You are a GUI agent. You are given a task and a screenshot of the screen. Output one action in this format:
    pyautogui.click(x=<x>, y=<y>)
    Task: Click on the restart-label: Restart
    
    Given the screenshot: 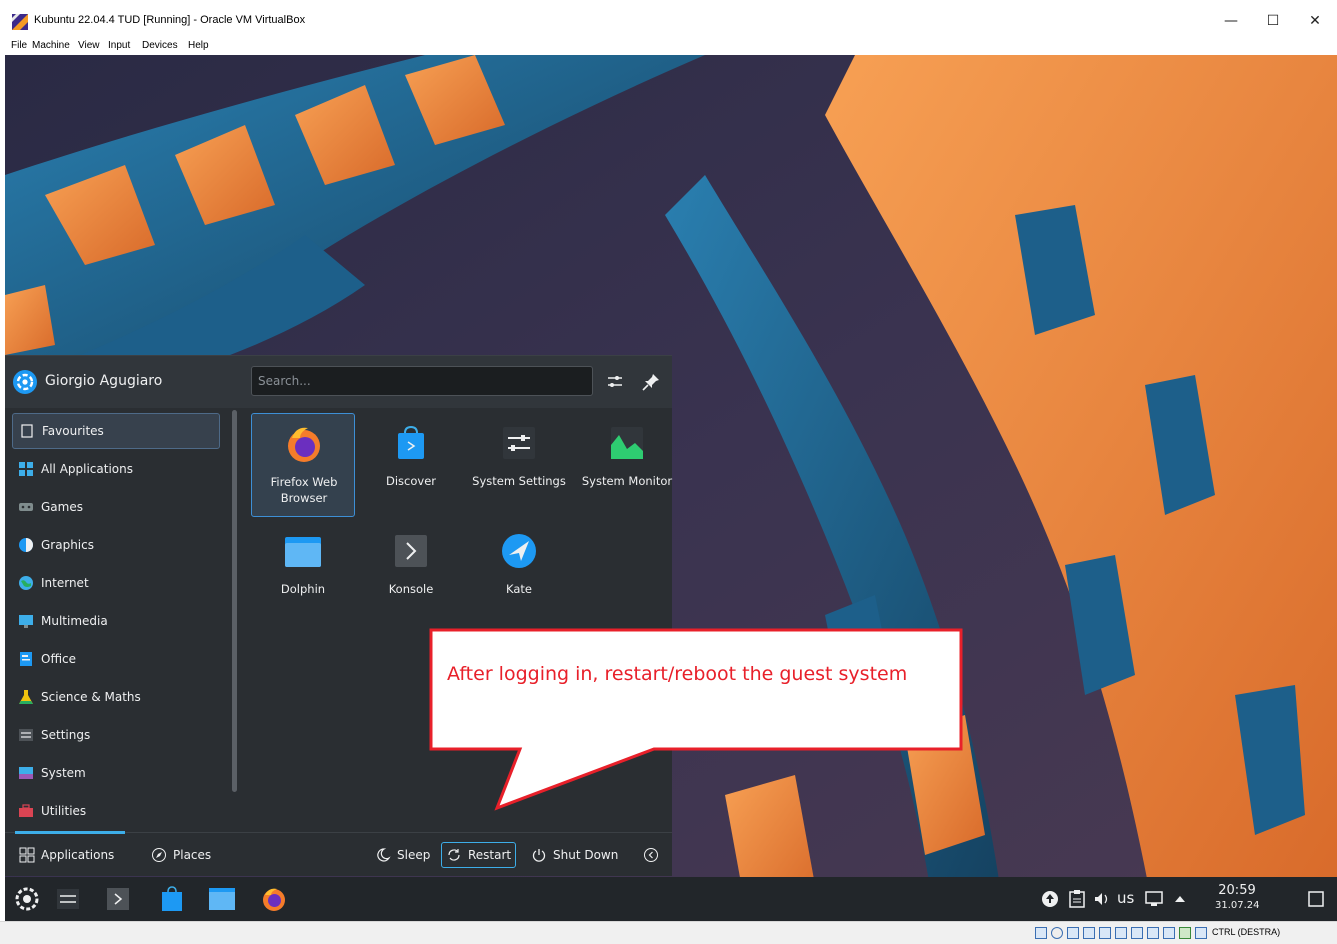 What is the action you would take?
    pyautogui.click(x=490, y=855)
    